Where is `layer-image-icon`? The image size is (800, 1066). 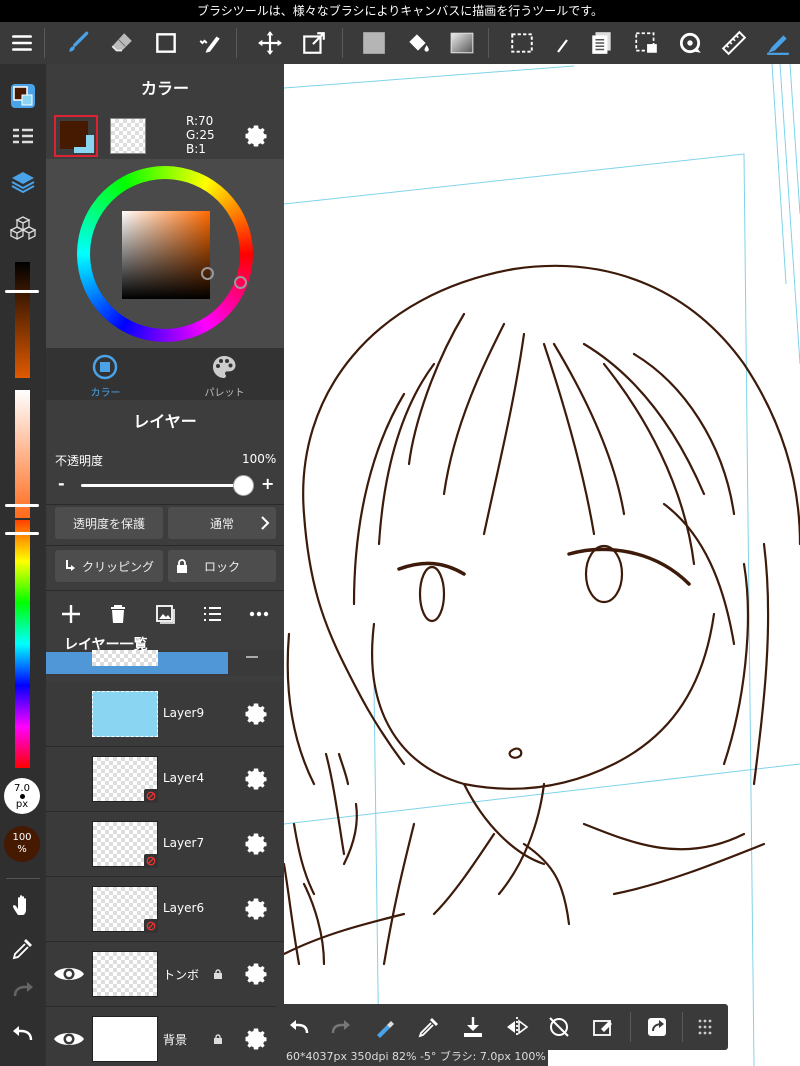 layer-image-icon is located at coordinates (165, 614).